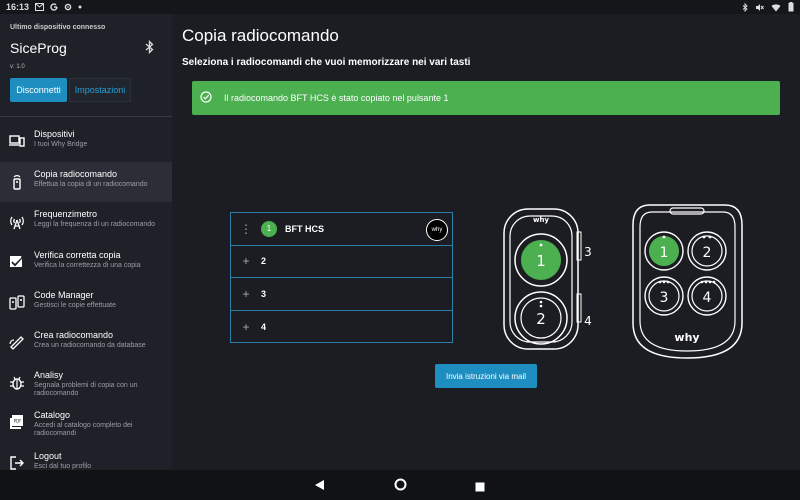 Image resolution: width=800 pixels, height=500 pixels. Describe the element at coordinates (17, 219) in the screenshot. I see `antenna-icon` at that location.